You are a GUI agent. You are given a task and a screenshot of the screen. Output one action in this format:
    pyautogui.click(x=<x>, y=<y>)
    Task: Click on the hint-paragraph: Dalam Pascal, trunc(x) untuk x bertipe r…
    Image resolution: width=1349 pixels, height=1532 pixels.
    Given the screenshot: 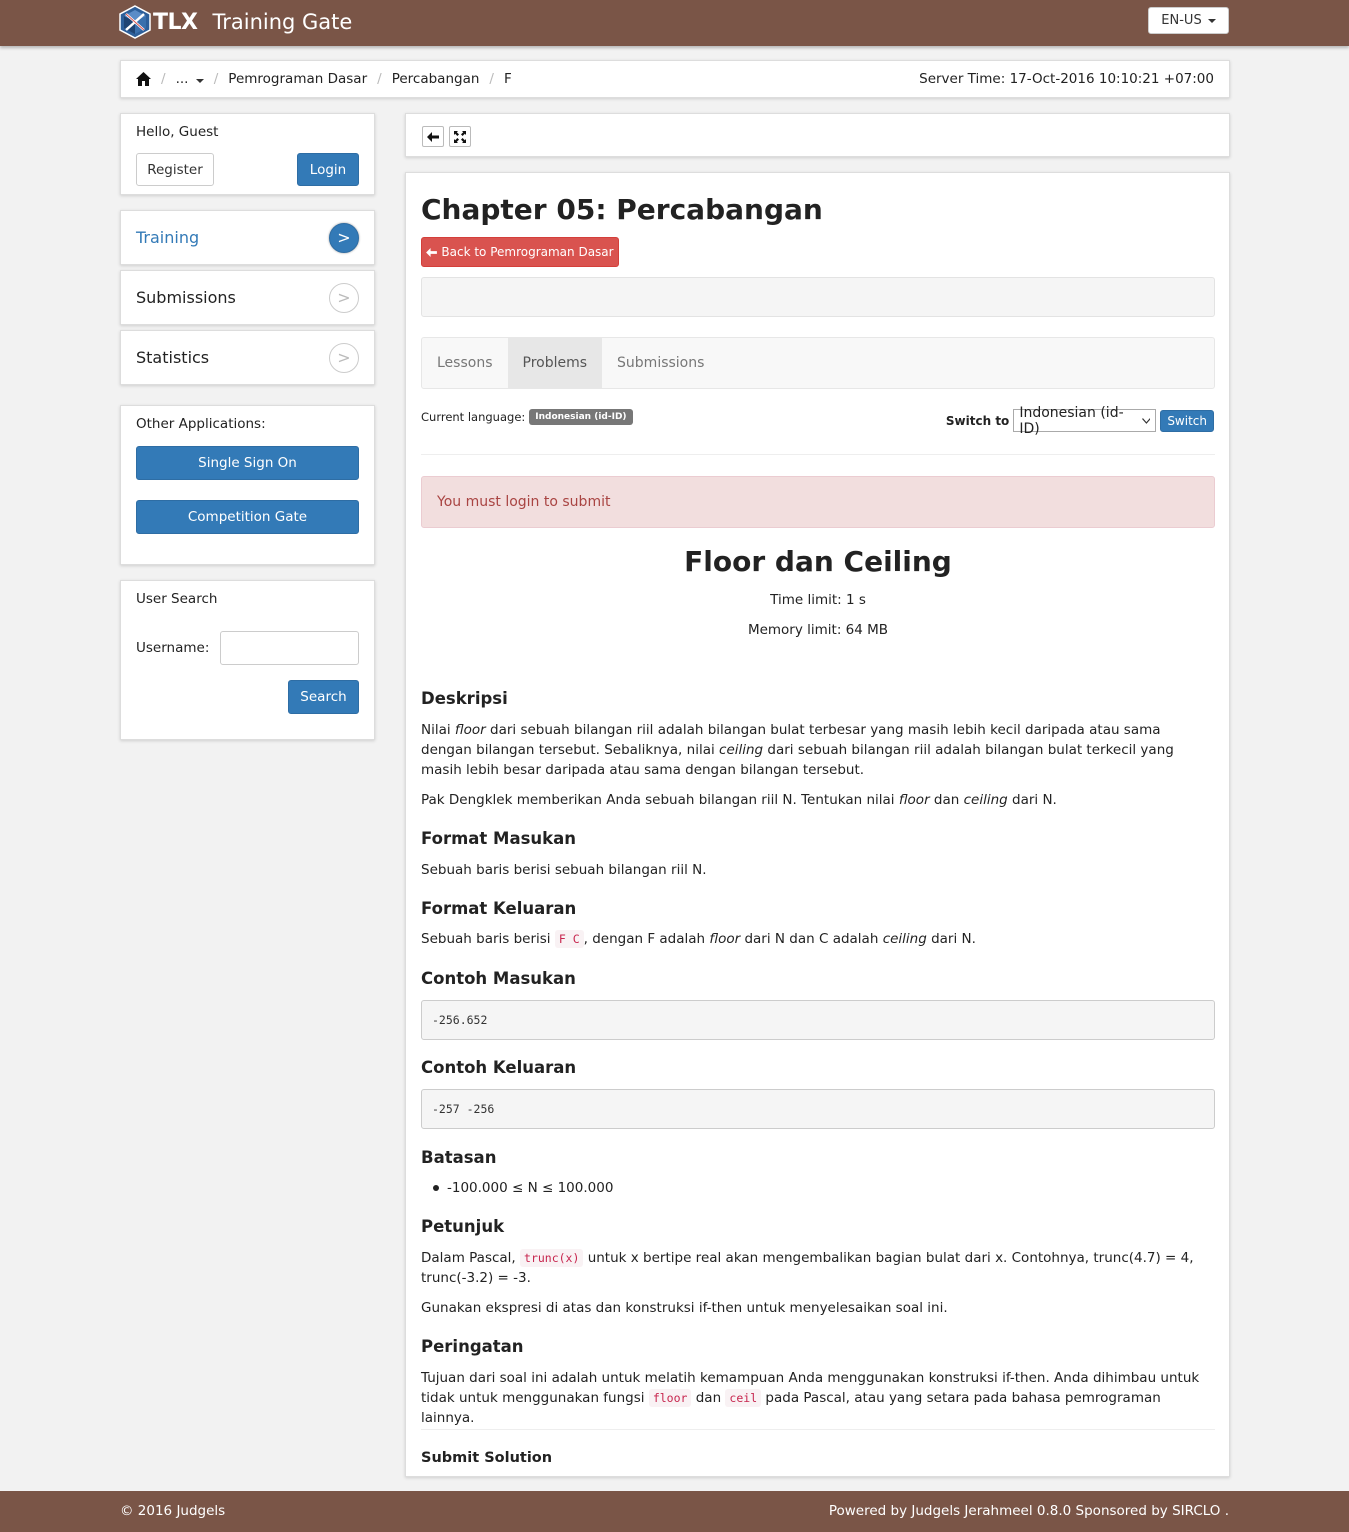 What is the action you would take?
    pyautogui.click(x=807, y=1267)
    